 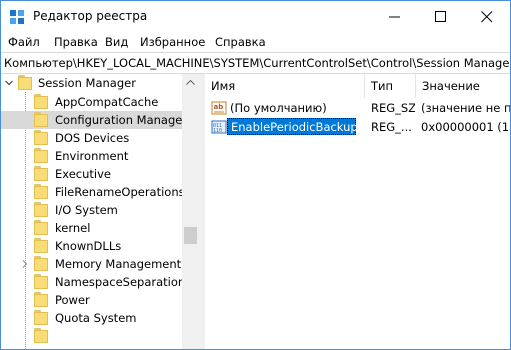 What do you see at coordinates (190, 235) in the screenshot?
I see `scroll-thumb` at bounding box center [190, 235].